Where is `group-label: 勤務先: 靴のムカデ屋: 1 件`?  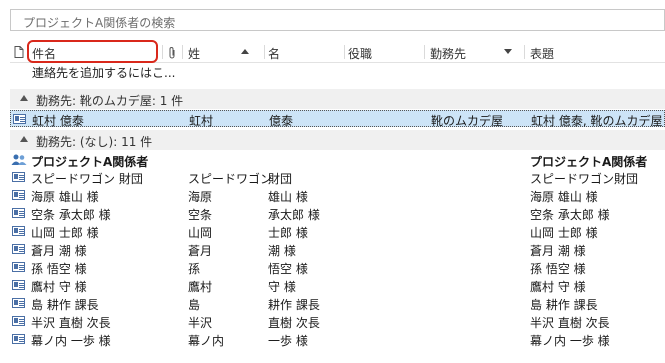 group-label: 勤務先: 靴のムカデ屋: 1 件 is located at coordinates (110, 101).